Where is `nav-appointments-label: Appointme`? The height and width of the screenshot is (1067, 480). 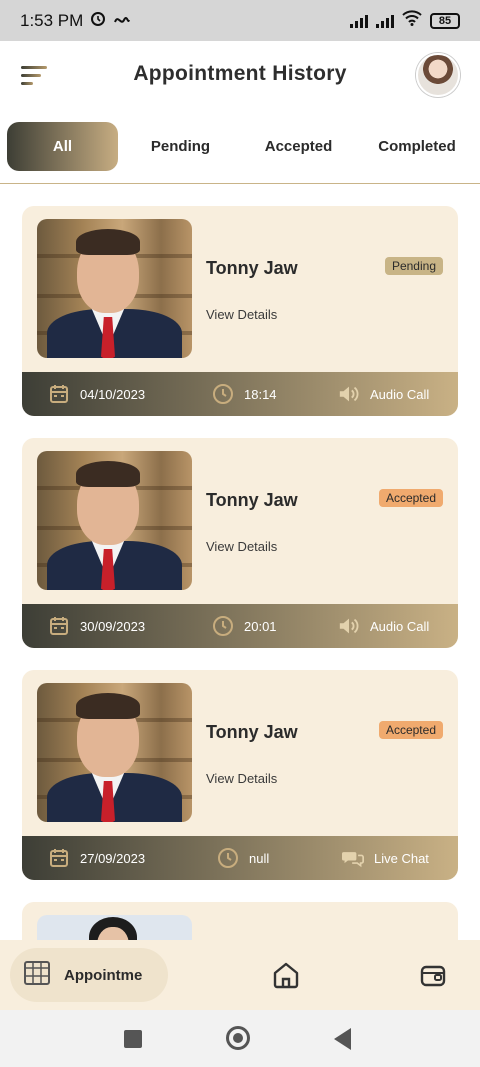 nav-appointments-label: Appointme is located at coordinates (103, 975).